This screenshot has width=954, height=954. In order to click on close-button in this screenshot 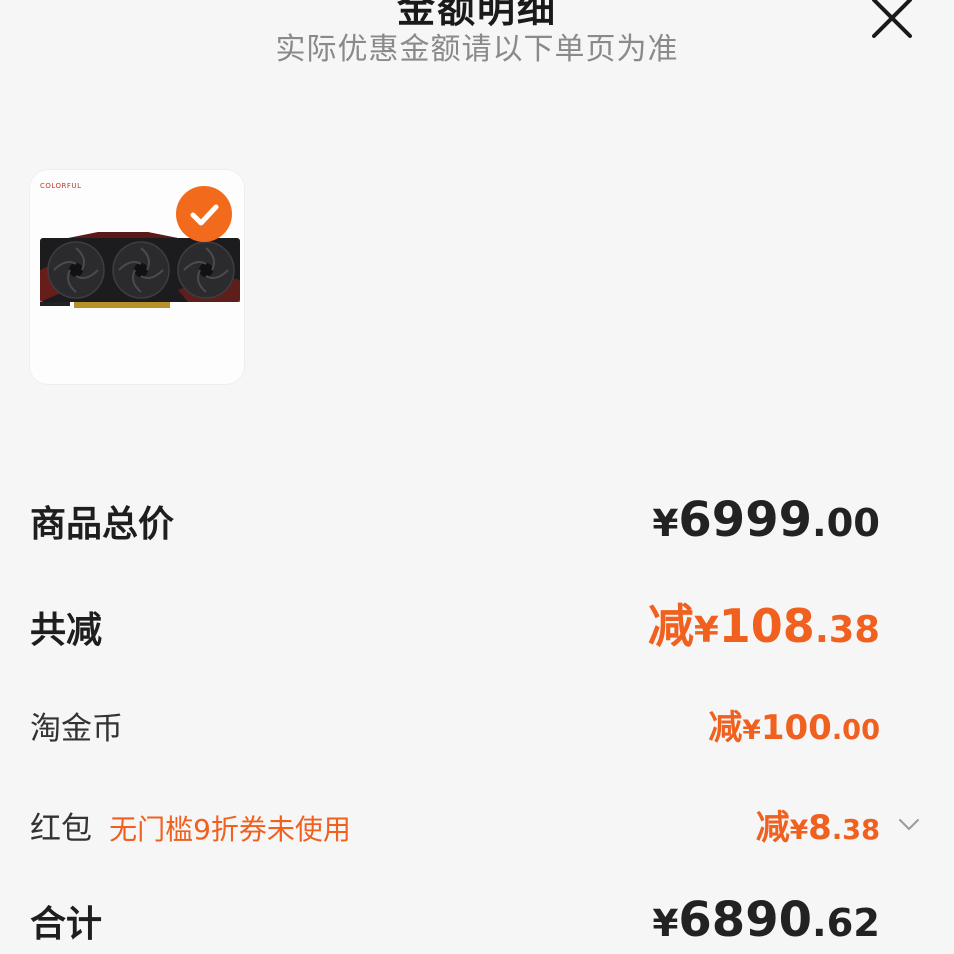, I will do `click(892, 21)`.